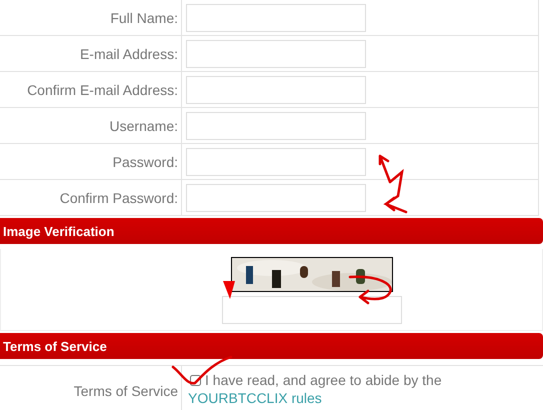 The width and height of the screenshot is (543, 410). What do you see at coordinates (255, 398) in the screenshot?
I see `rules-link: YOURBTCCLIX rules` at bounding box center [255, 398].